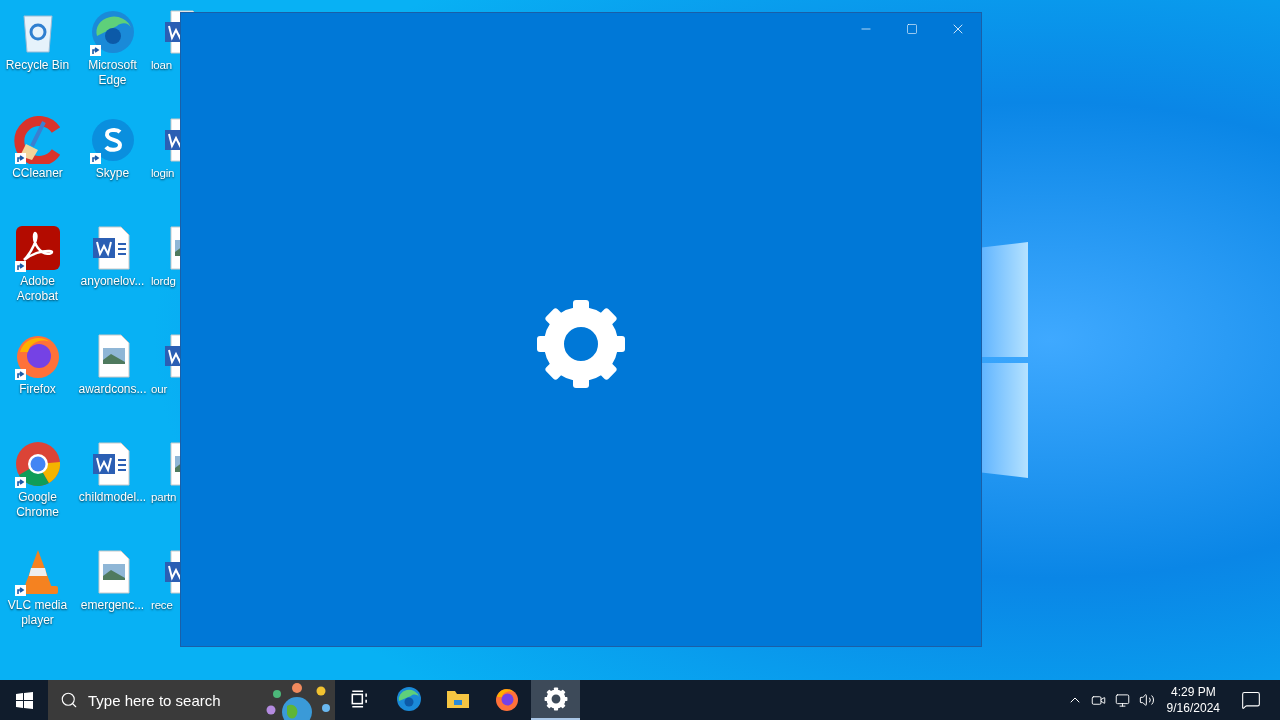  Describe the element at coordinates (1251, 700) in the screenshot. I see `speech-bubble-icon` at that location.